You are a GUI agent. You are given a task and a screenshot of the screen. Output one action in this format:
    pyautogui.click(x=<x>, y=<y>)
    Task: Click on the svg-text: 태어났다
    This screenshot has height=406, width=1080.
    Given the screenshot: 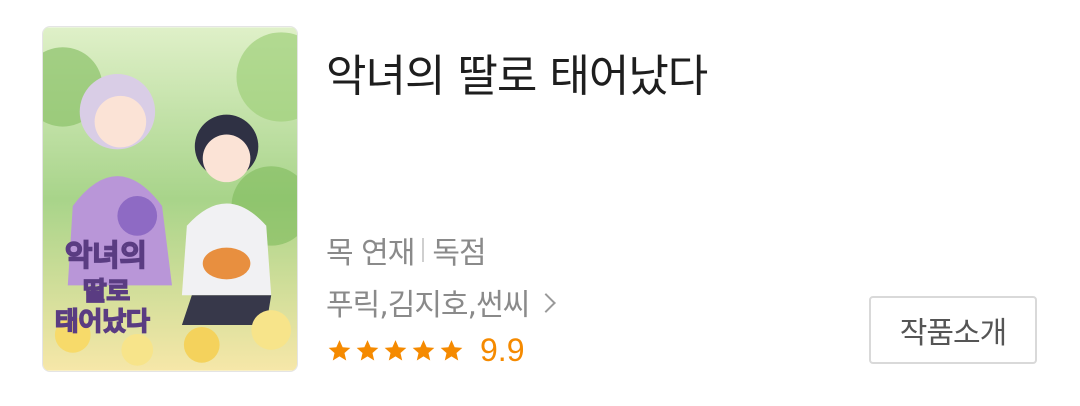 What is the action you would take?
    pyautogui.click(x=102, y=322)
    